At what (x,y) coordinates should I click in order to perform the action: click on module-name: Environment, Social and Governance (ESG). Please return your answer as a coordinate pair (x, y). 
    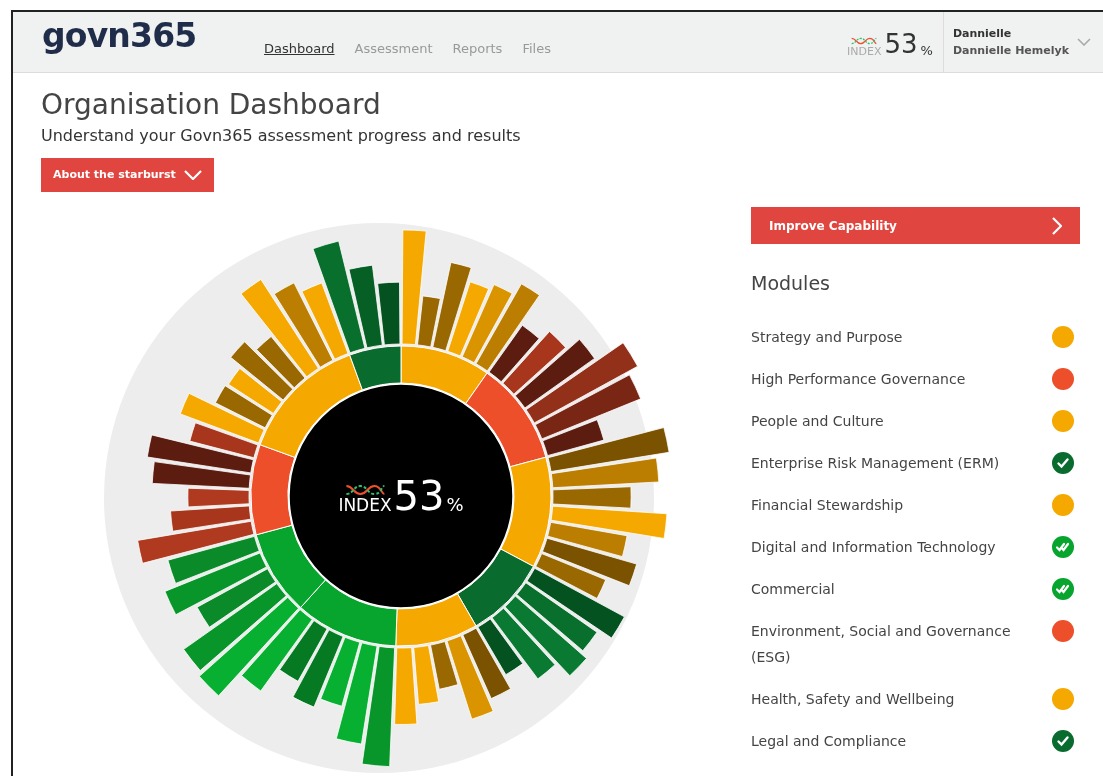
    Looking at the image, I should click on (893, 643).